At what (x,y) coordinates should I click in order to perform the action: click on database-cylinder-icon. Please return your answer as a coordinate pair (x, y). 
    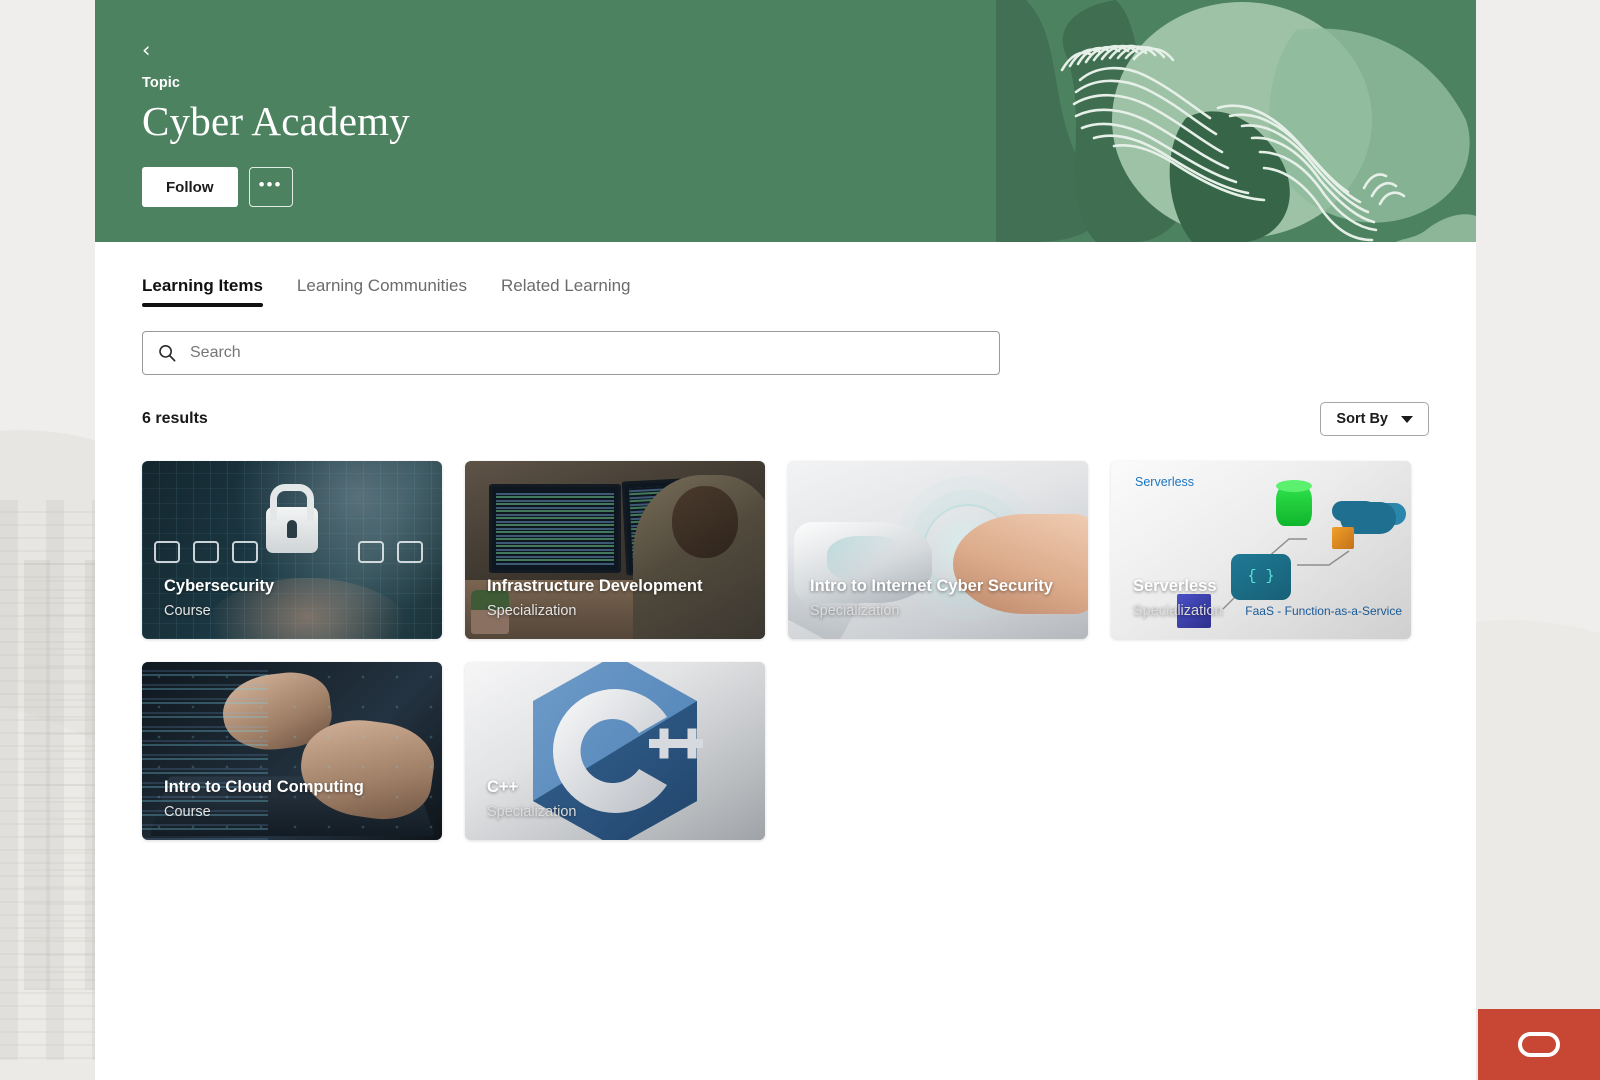
    Looking at the image, I should click on (1294, 502).